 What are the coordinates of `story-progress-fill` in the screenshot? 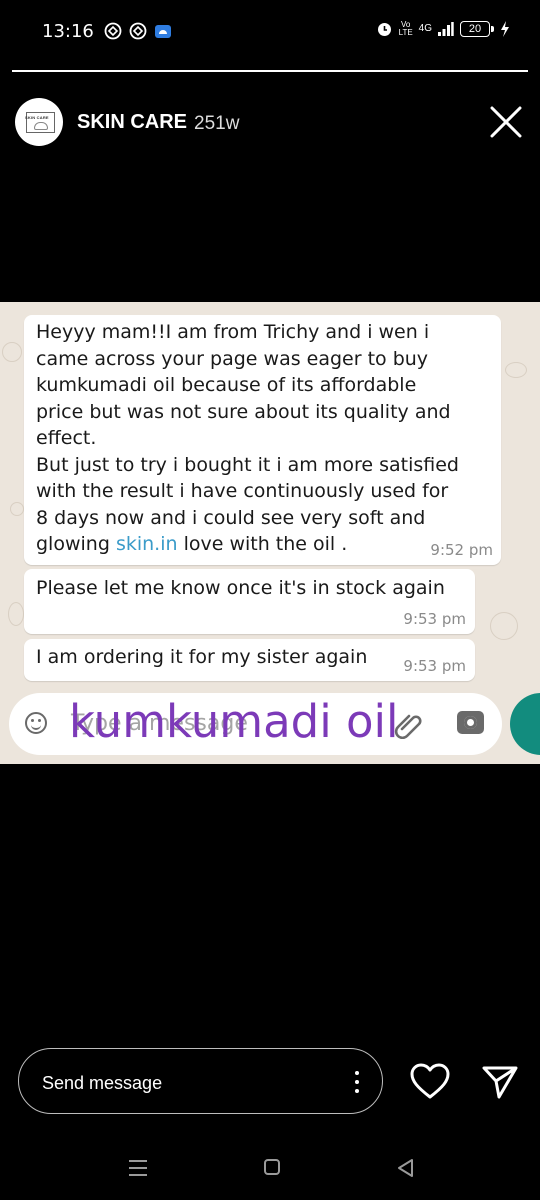 It's located at (270, 71).